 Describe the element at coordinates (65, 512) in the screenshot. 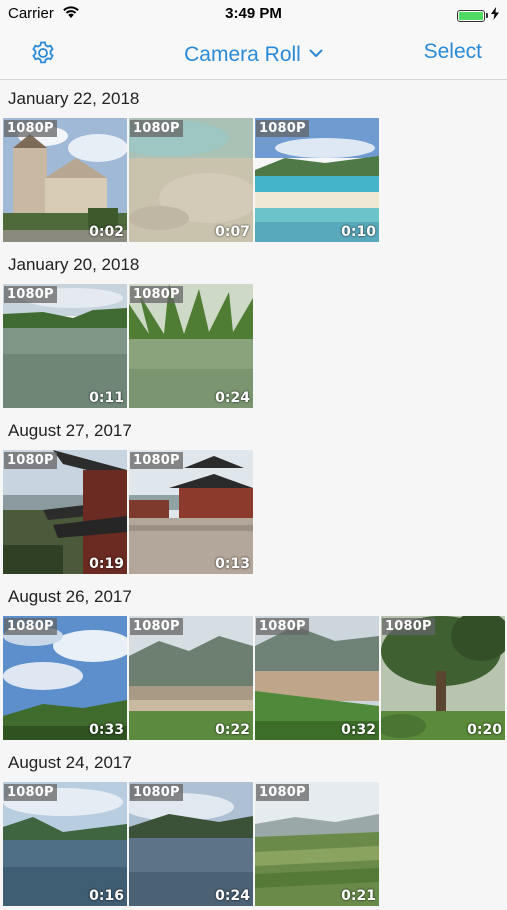

I see `video-thumbnail: 1080P 0:19` at that location.